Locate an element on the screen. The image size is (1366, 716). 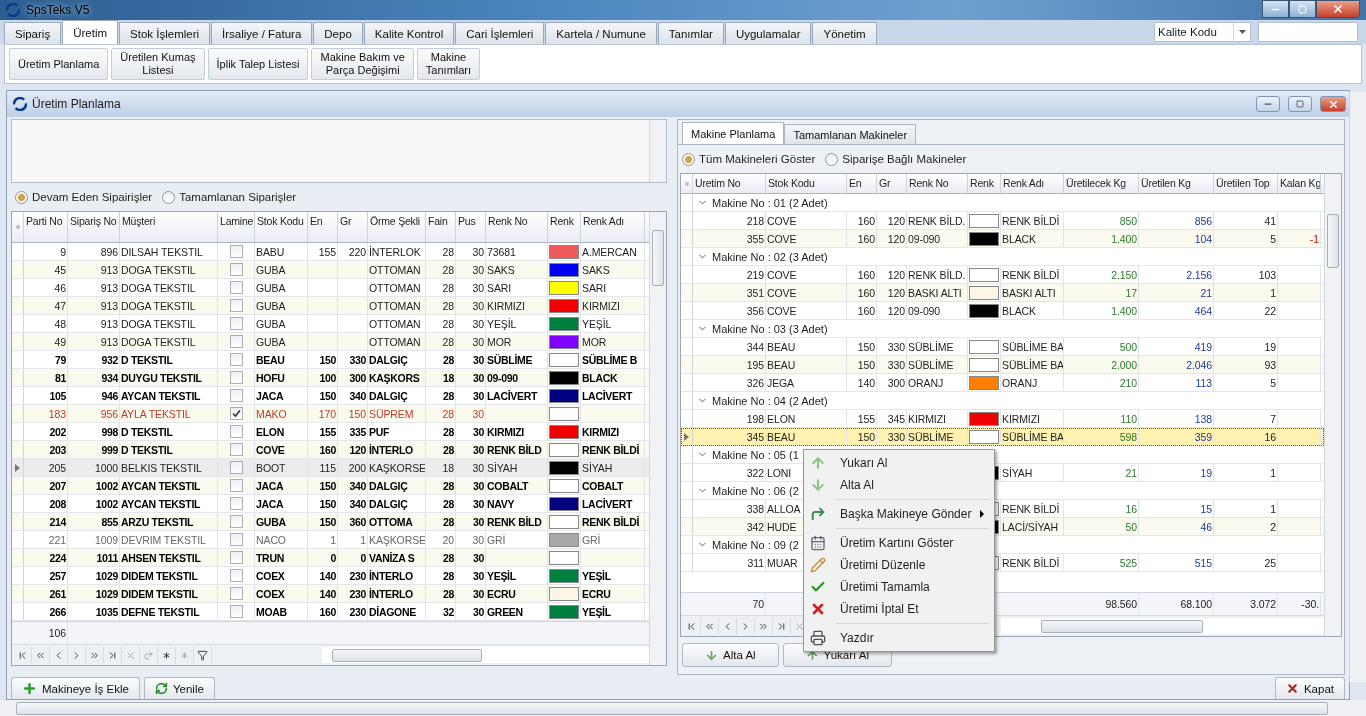
table-cell: SAKS is located at coordinates (596, 269).